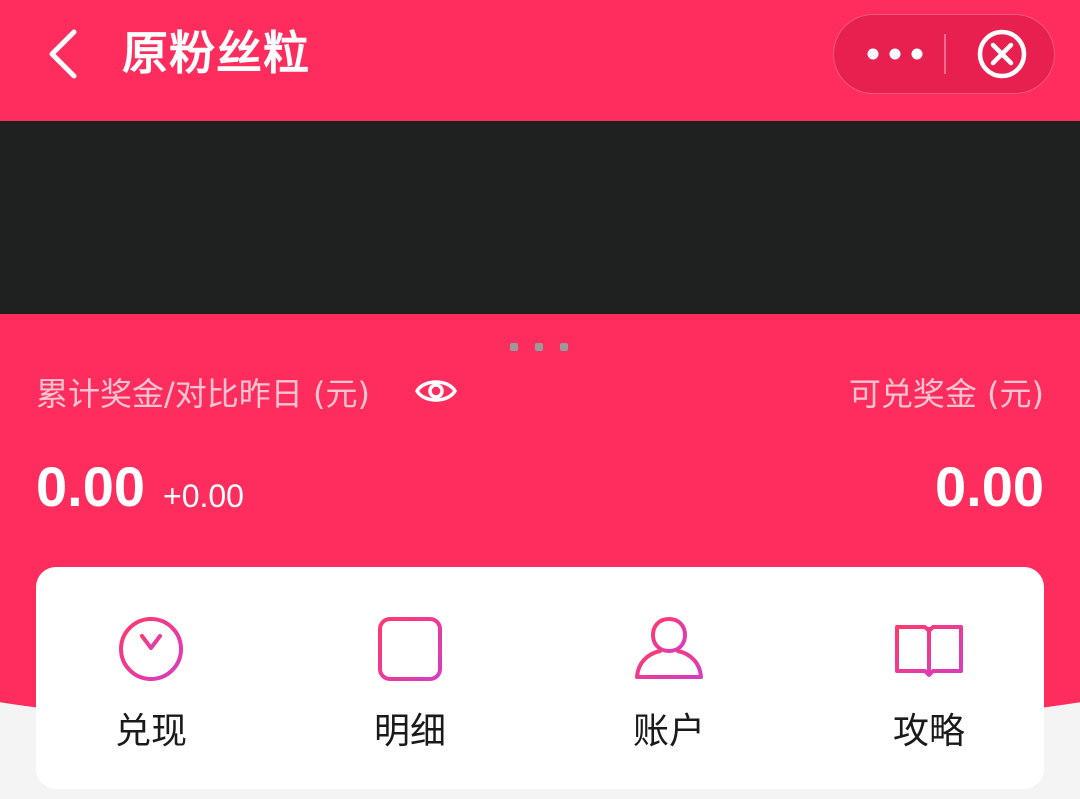 This screenshot has width=1080, height=799. I want to click on action-guide: 攻略, so click(929, 678).